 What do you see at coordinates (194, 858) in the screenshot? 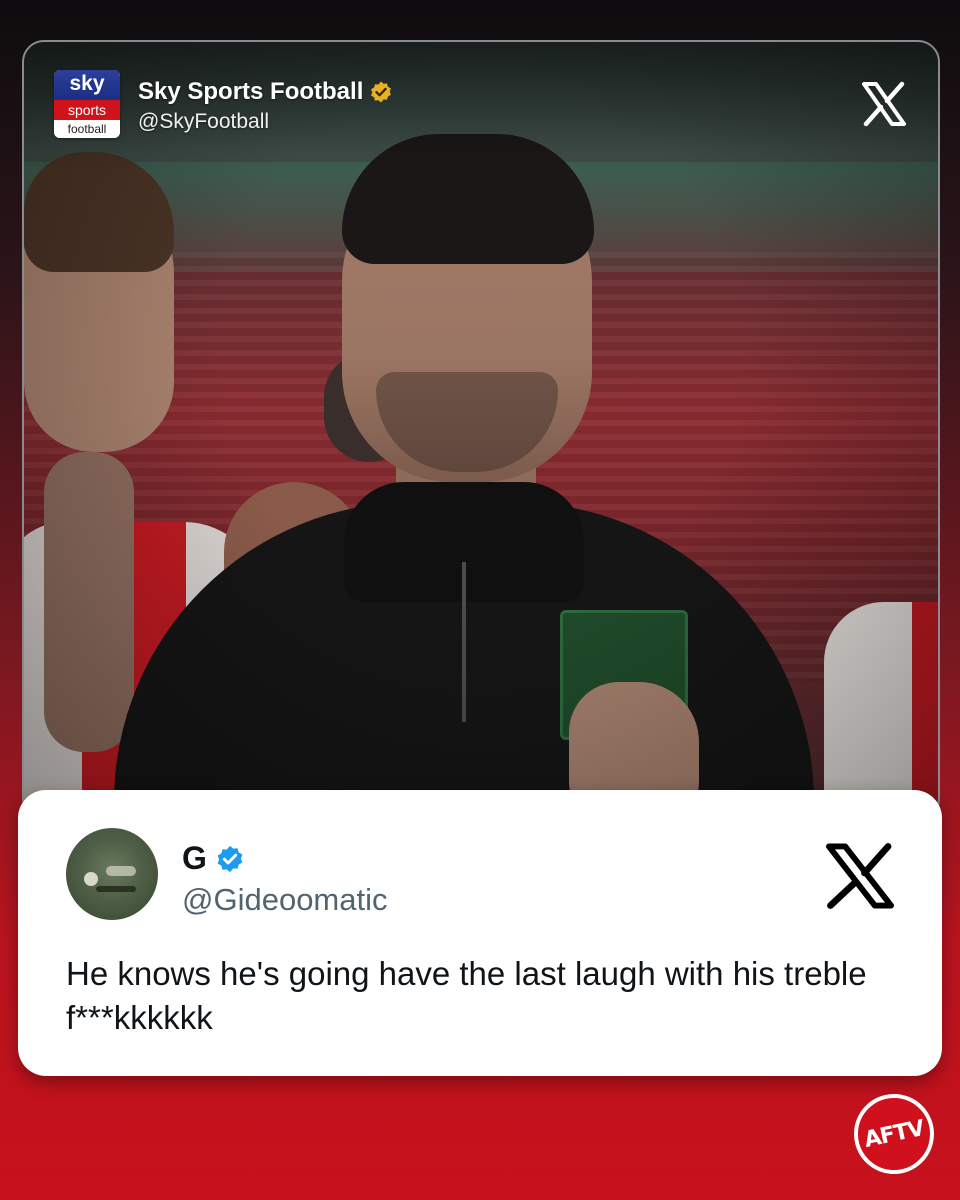
I see `reply-account-name-text: G` at bounding box center [194, 858].